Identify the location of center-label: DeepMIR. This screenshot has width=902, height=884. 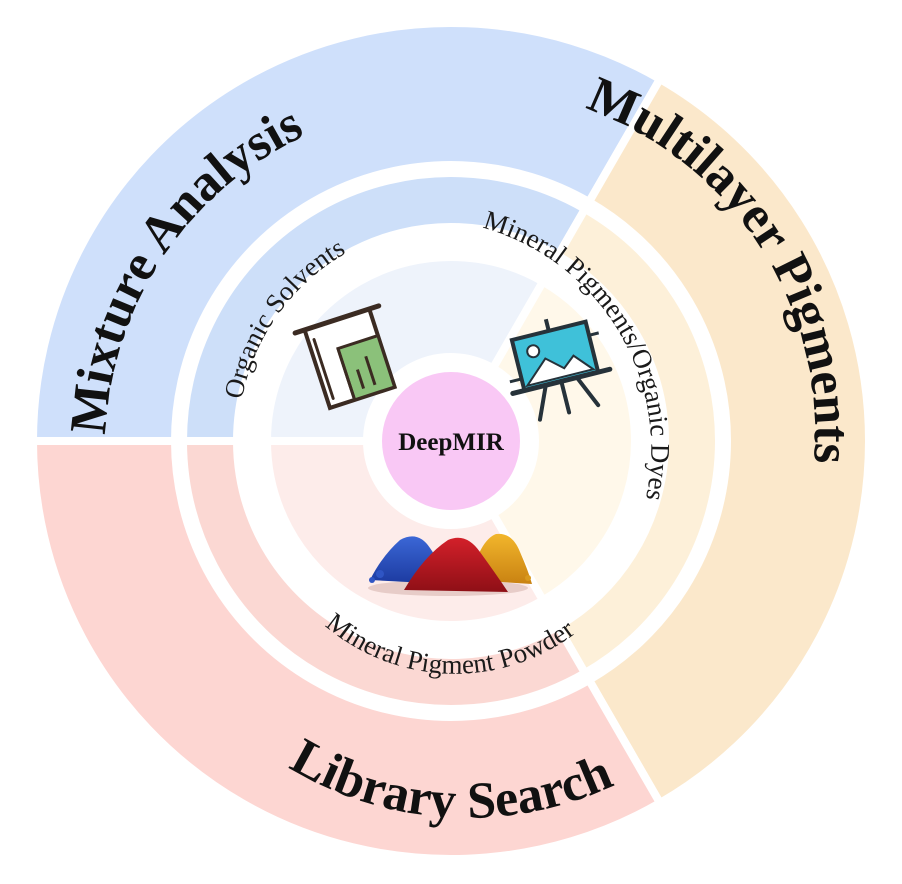
(451, 442).